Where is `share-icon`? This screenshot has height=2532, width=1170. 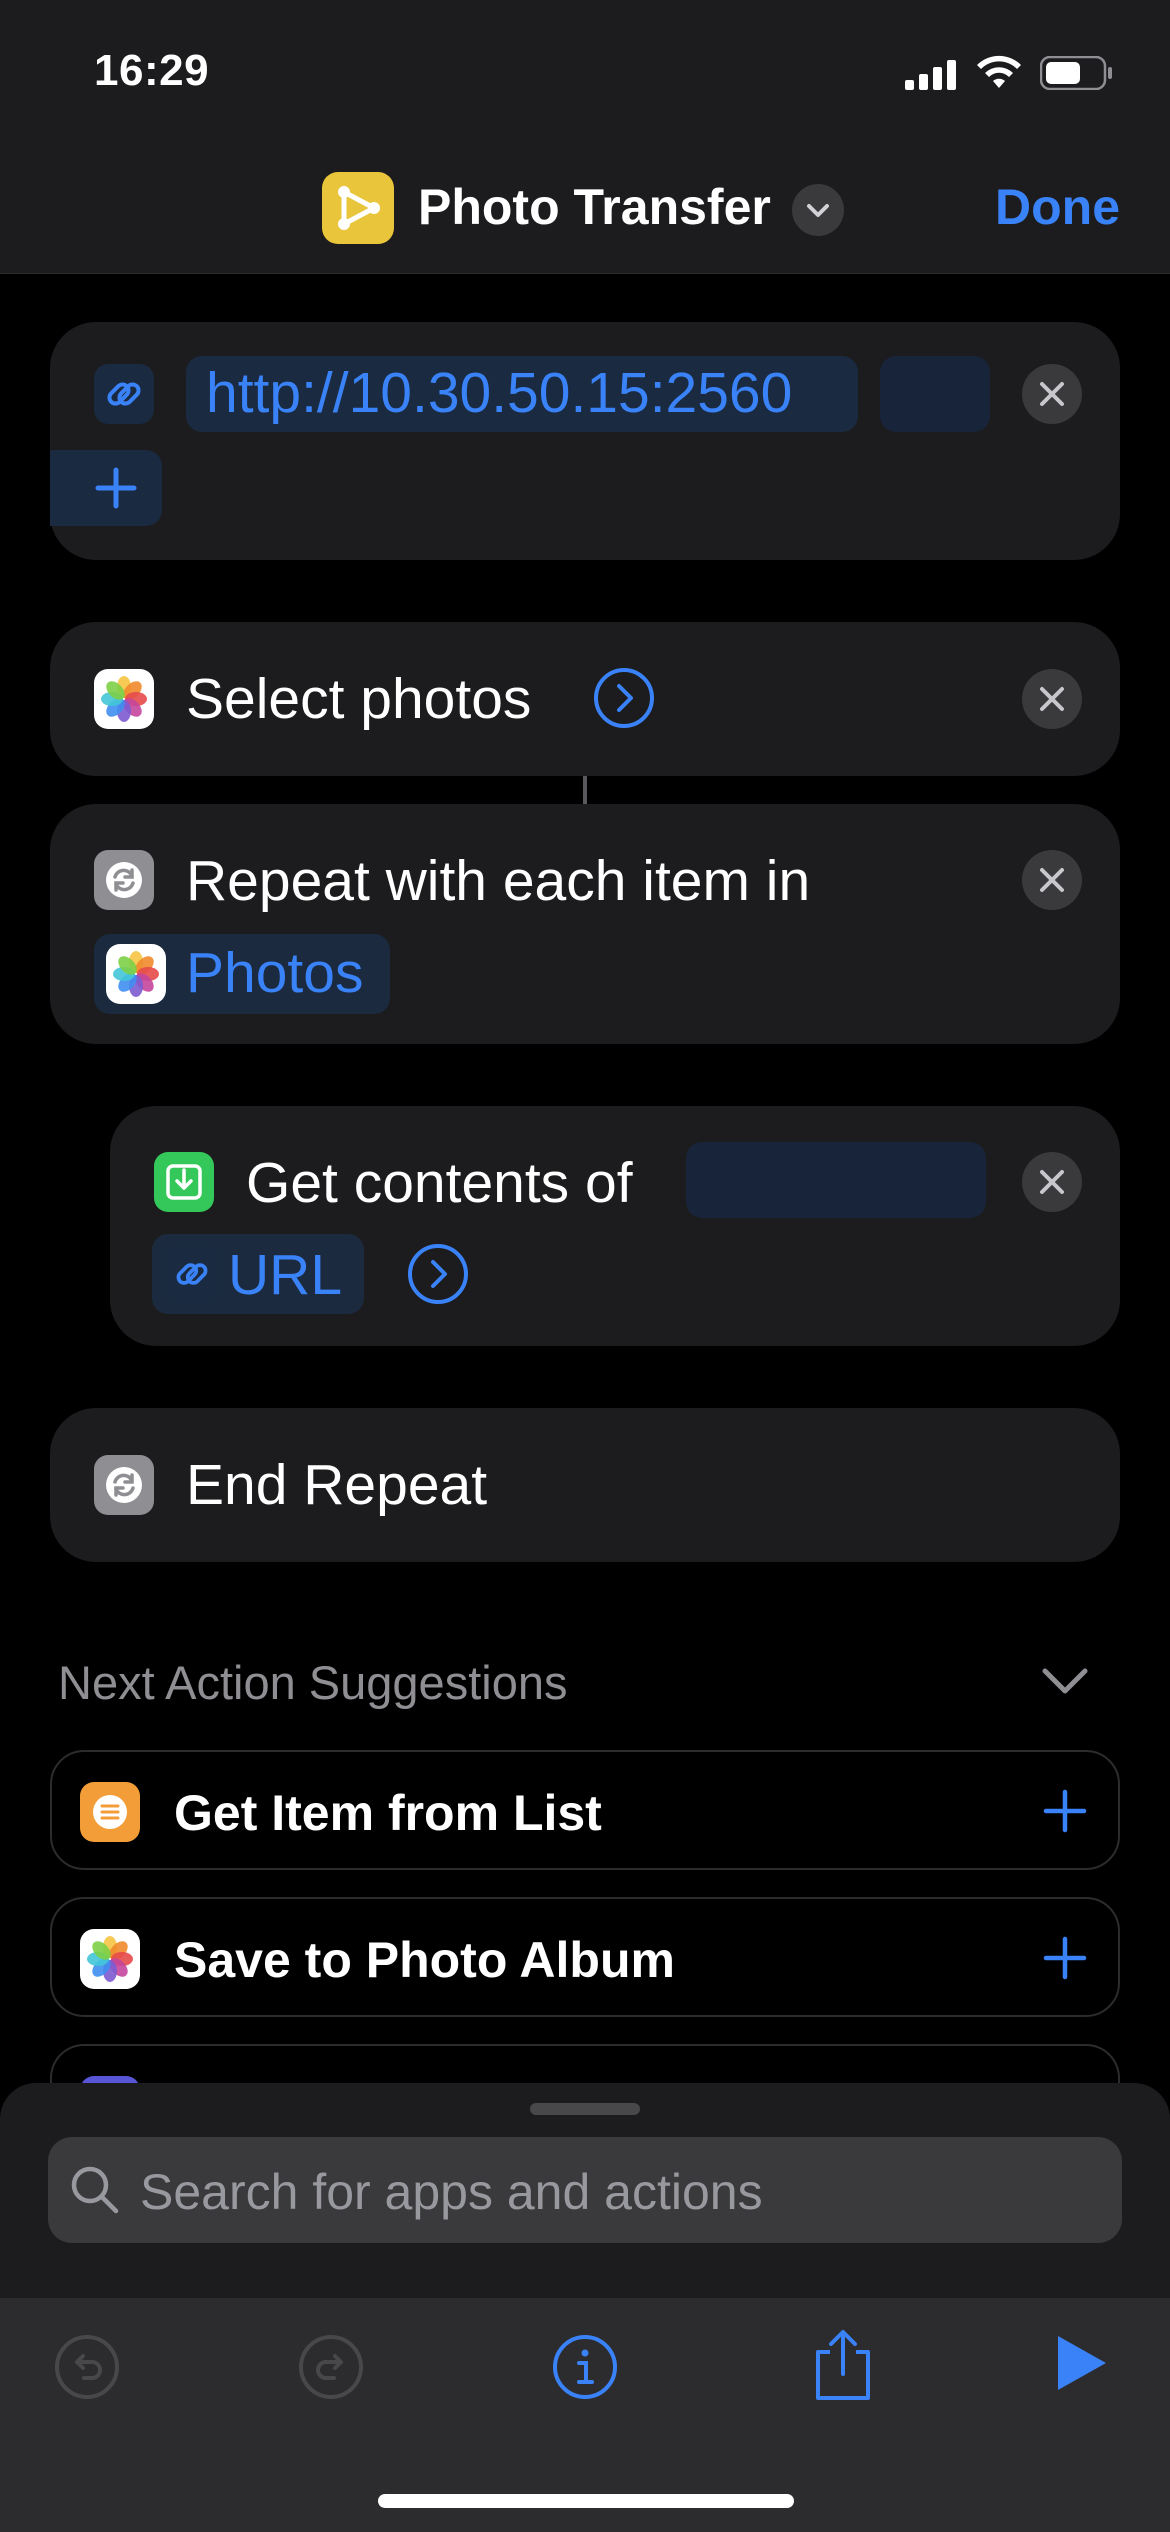 share-icon is located at coordinates (843, 2364).